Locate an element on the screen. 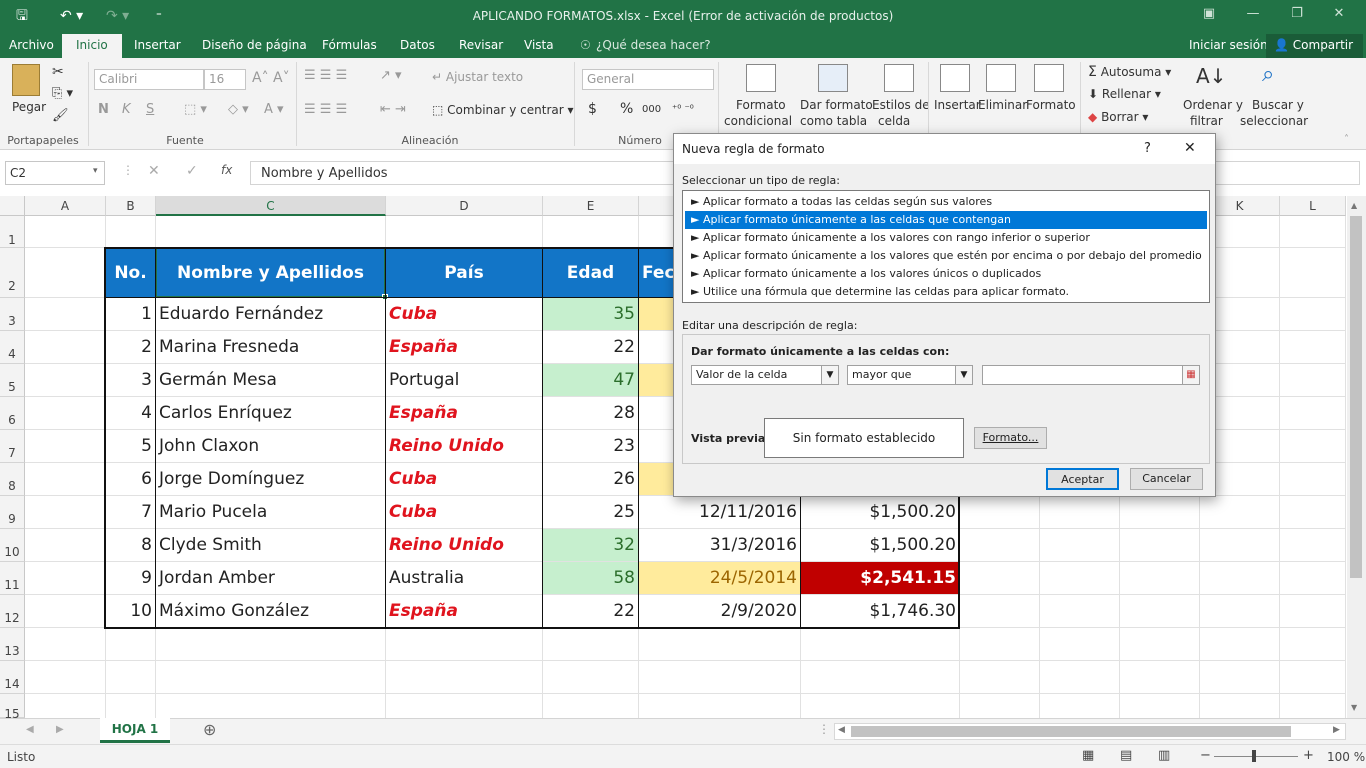 The height and width of the screenshot is (768, 1366). cell-date: 12/11/2016 is located at coordinates (719, 512).